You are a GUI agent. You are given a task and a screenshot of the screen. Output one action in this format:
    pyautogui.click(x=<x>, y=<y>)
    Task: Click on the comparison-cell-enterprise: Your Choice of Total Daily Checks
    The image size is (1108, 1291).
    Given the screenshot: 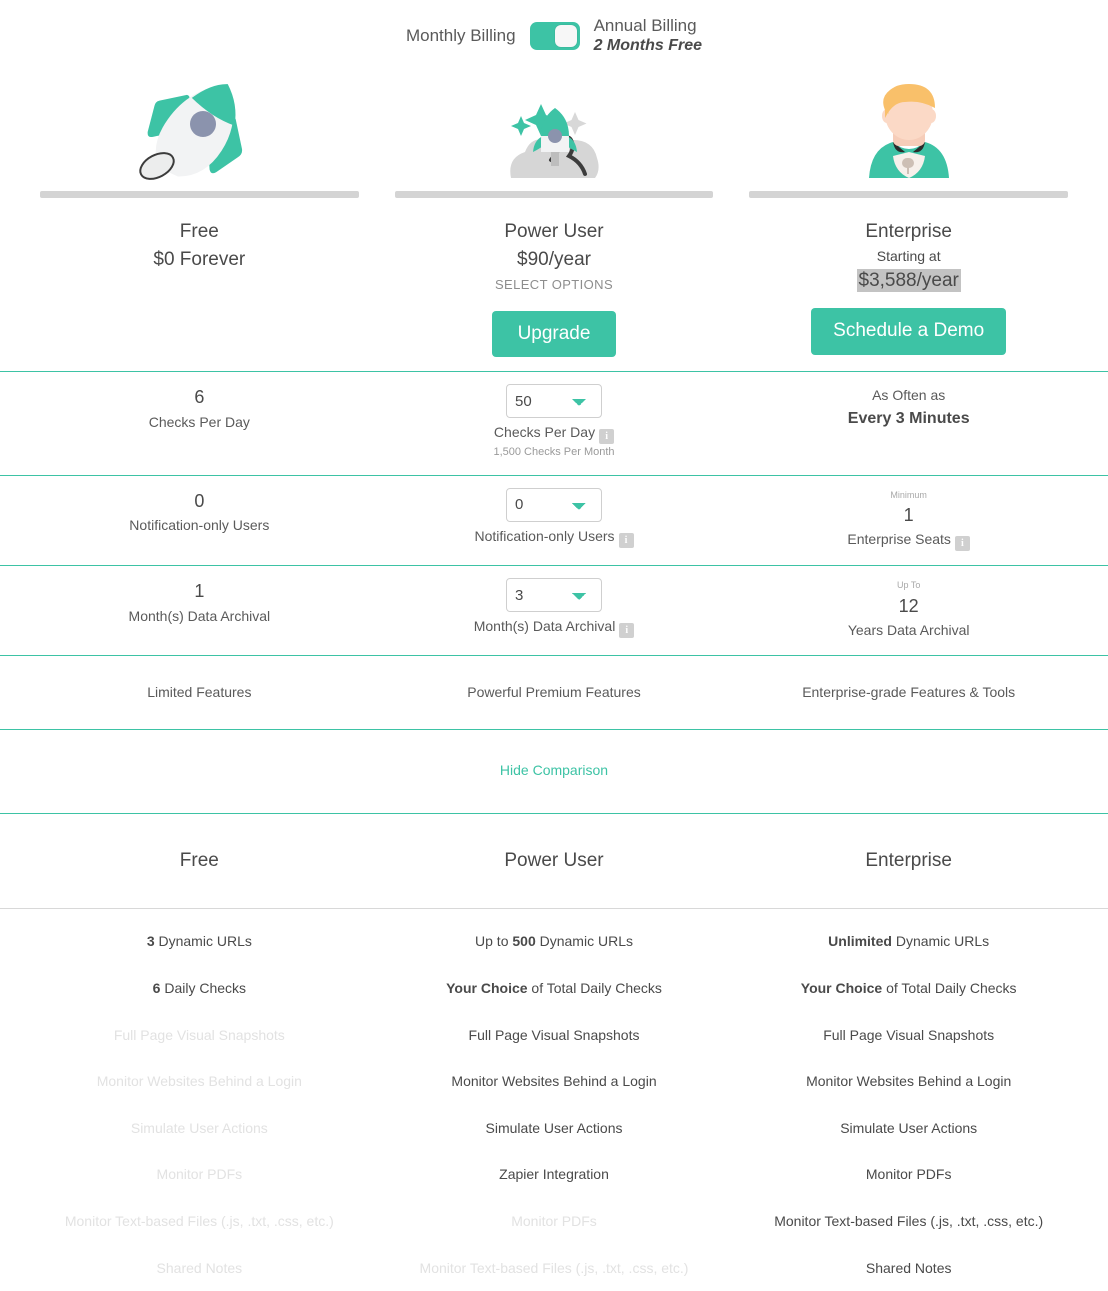 What is the action you would take?
    pyautogui.click(x=908, y=987)
    